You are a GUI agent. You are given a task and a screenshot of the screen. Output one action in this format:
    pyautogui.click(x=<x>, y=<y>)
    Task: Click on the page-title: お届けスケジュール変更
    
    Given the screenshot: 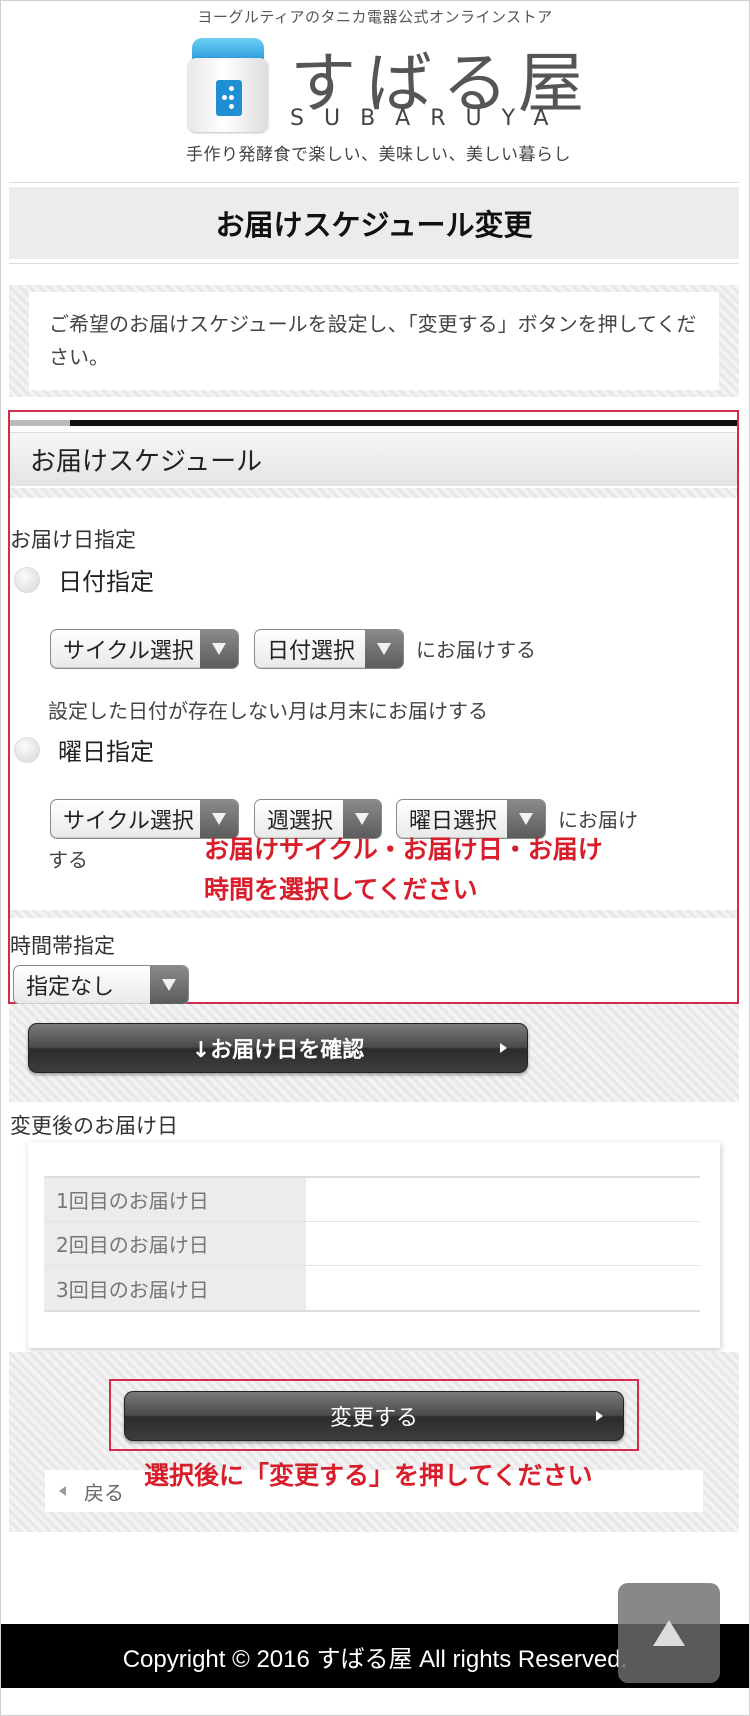 What is the action you would take?
    pyautogui.click(x=374, y=223)
    